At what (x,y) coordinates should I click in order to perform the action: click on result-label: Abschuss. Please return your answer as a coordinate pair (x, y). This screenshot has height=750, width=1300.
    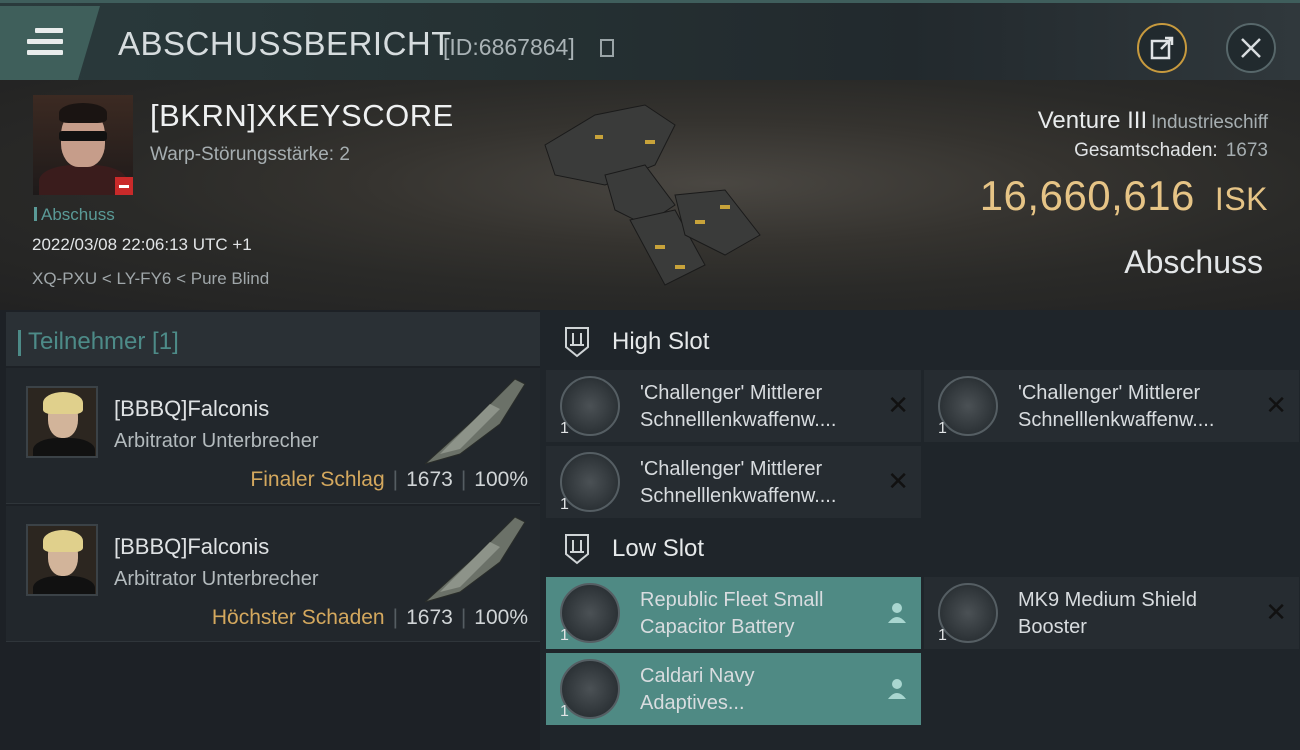
    Looking at the image, I should click on (1193, 262).